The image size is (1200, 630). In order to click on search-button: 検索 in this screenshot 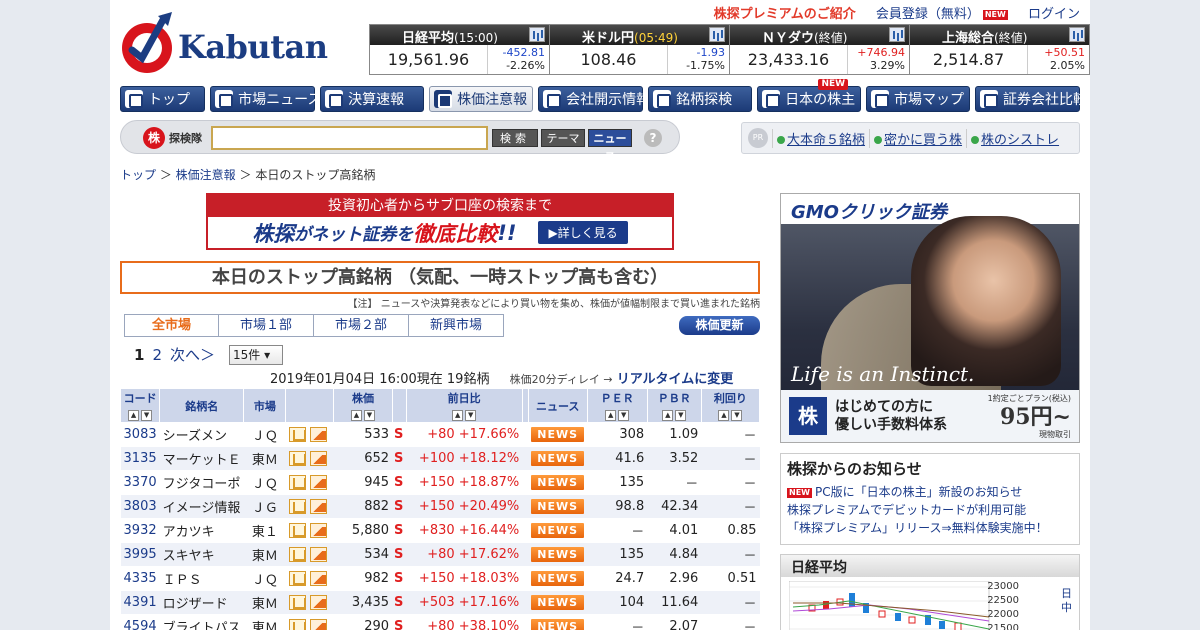, I will do `click(515, 138)`.